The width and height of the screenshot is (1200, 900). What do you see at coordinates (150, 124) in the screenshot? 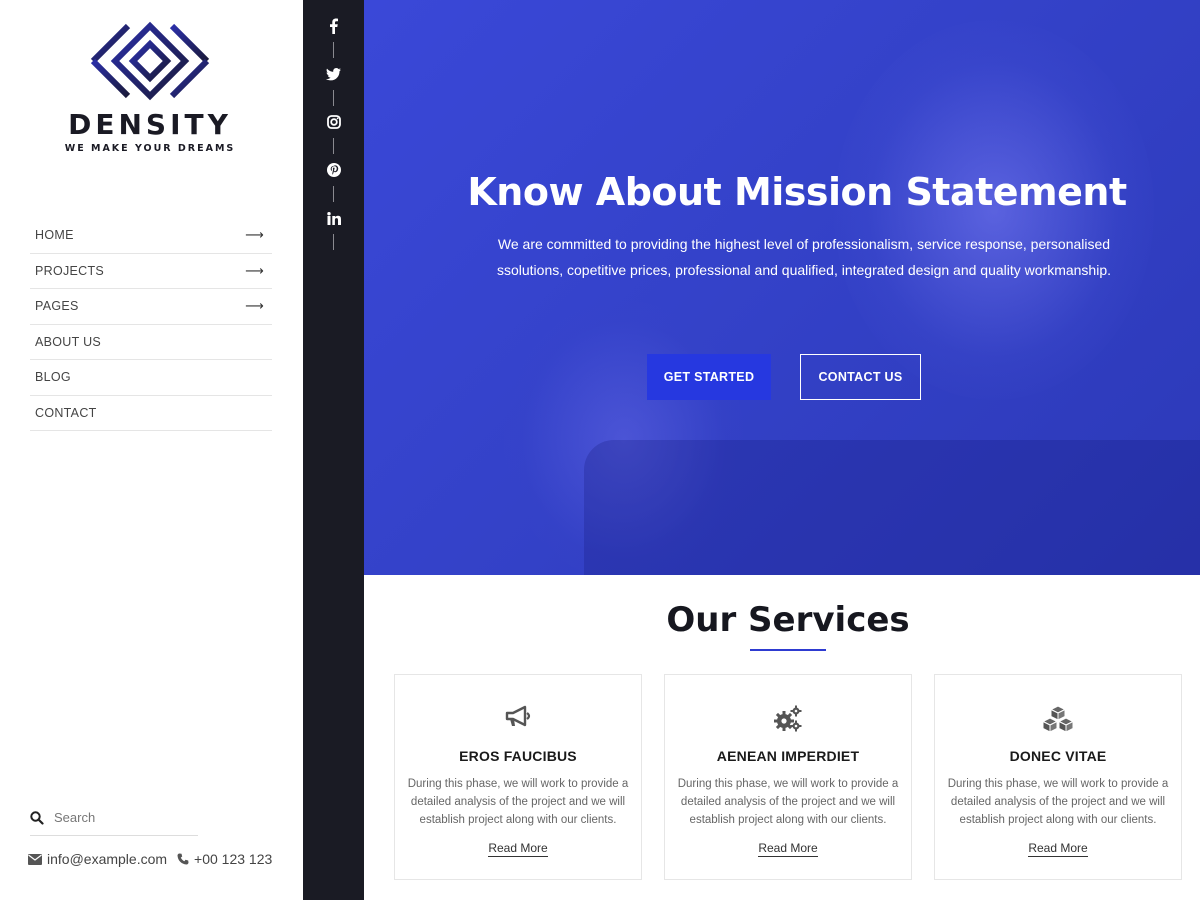
I see `brand-name: DENSITY` at bounding box center [150, 124].